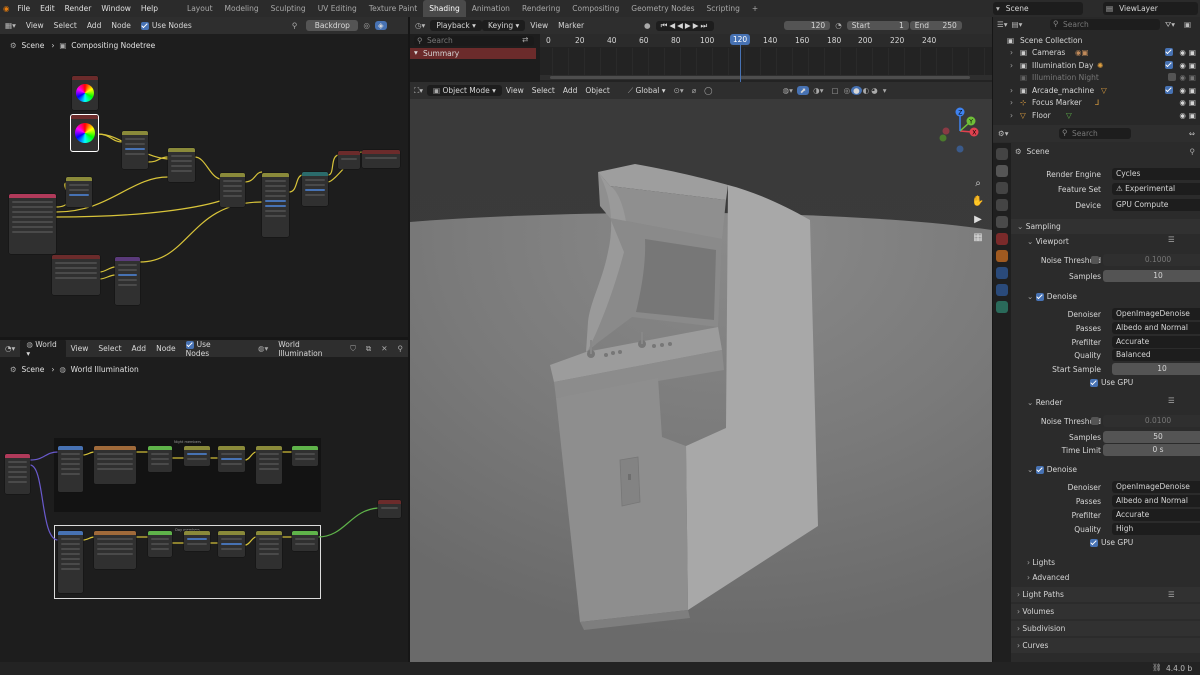 This screenshot has width=1200, height=675. What do you see at coordinates (1002, 24) in the screenshot?
I see `editor-type-icon: ☰▾` at bounding box center [1002, 24].